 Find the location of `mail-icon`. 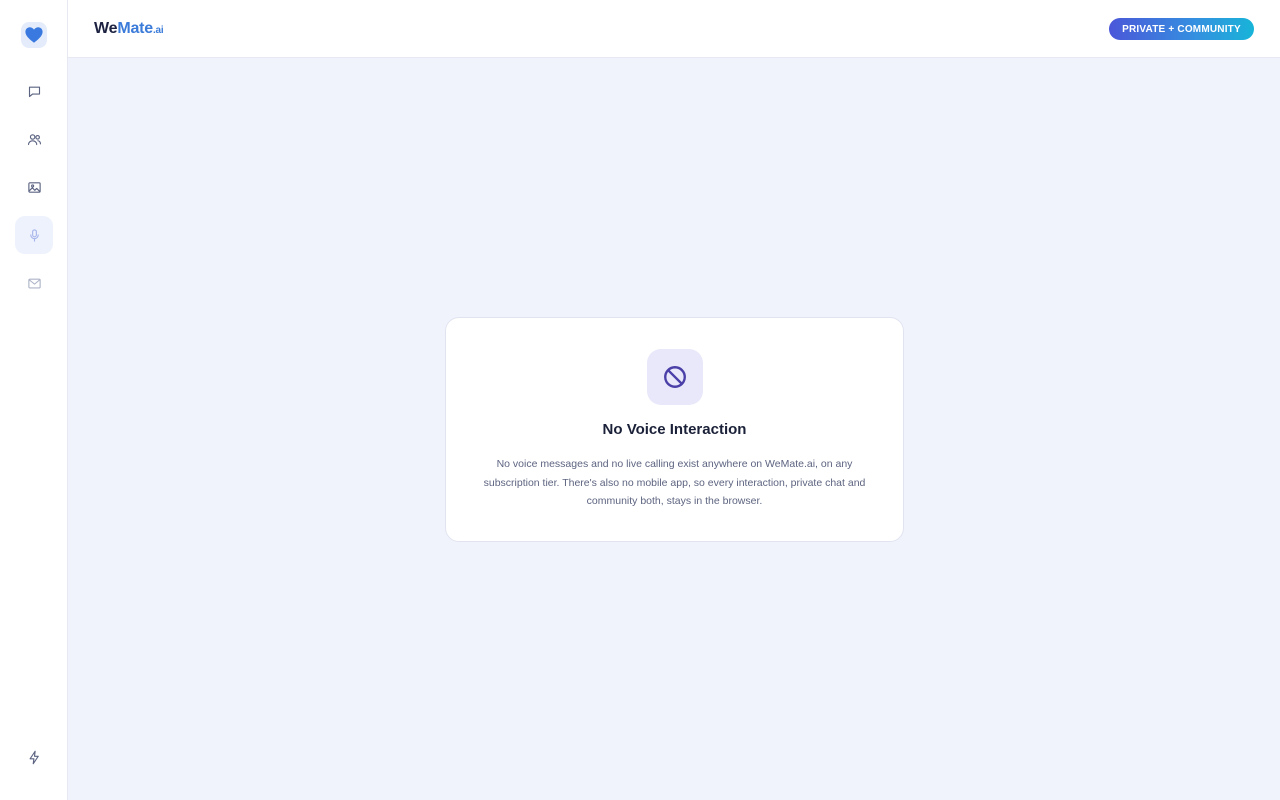

mail-icon is located at coordinates (34, 283).